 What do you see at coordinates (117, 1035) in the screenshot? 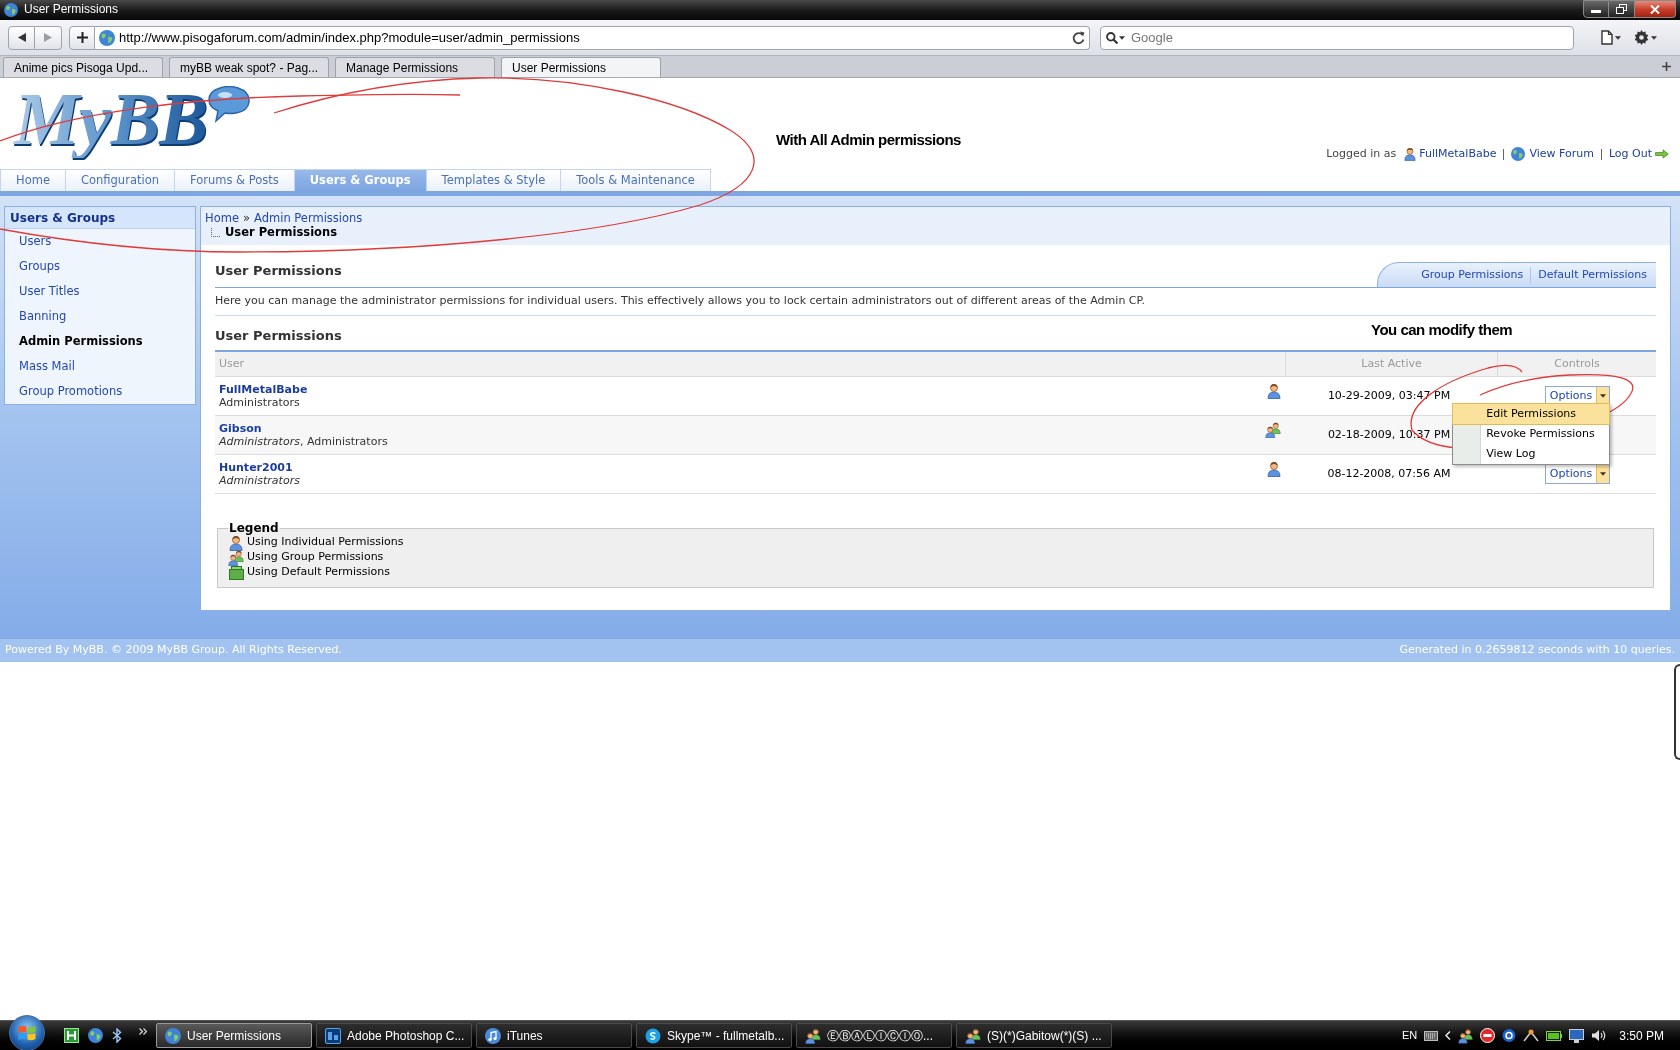
I see `bluetooth-icon` at bounding box center [117, 1035].